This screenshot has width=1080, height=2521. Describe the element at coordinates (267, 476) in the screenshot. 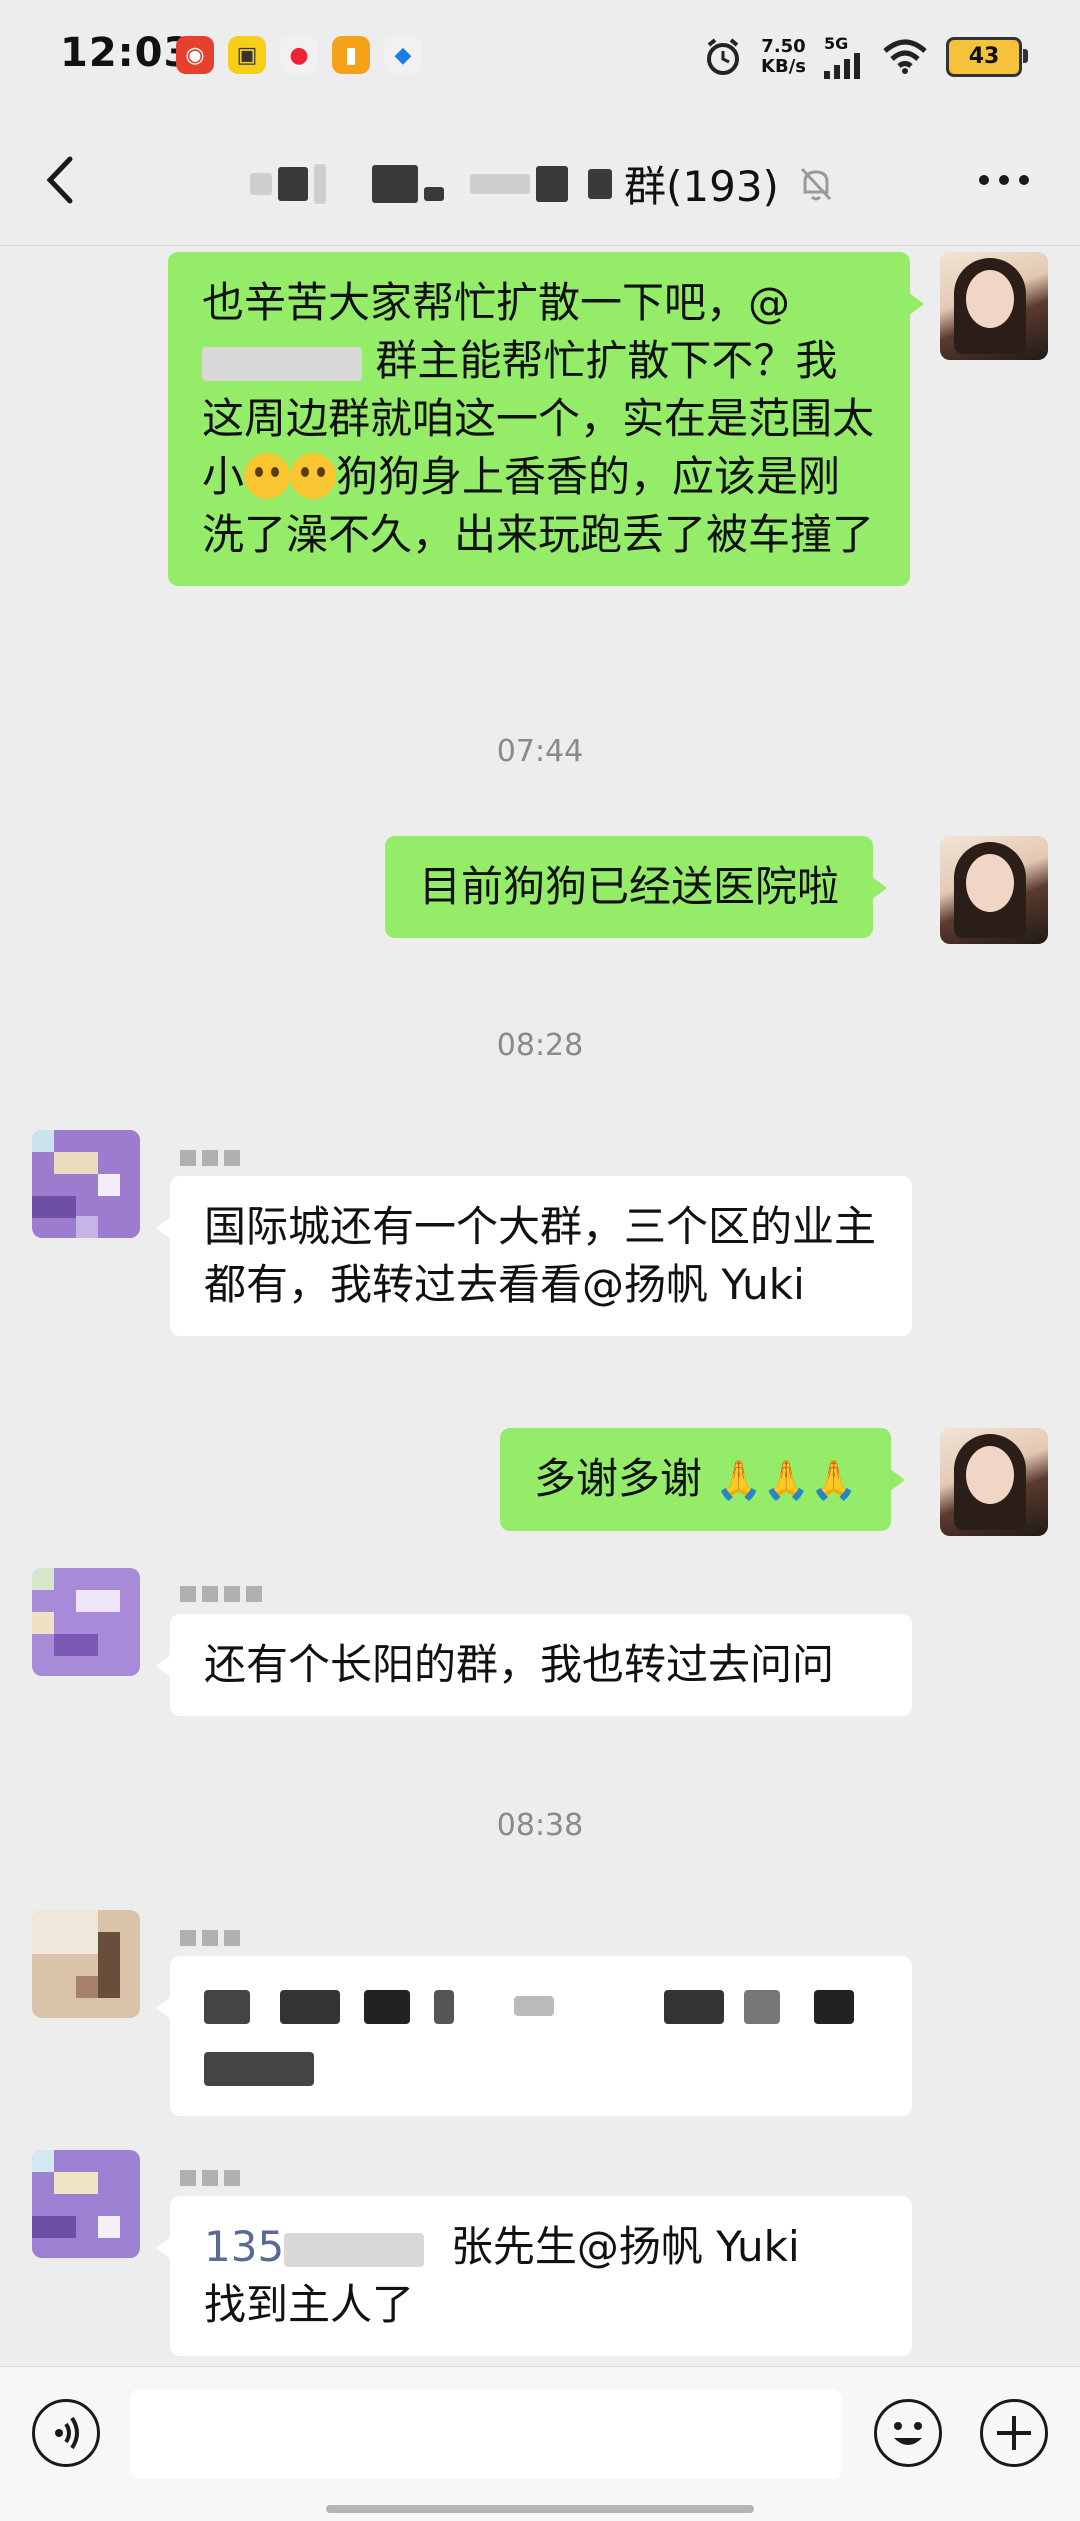

I see `crying-face-icon` at that location.